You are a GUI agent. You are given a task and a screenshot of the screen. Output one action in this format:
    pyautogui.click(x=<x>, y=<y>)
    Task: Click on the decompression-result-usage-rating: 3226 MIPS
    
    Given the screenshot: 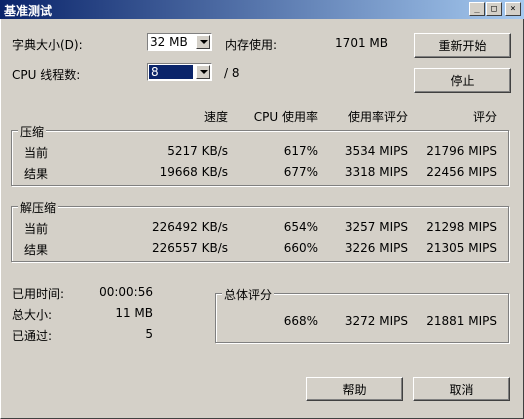 What is the action you would take?
    pyautogui.click(x=376, y=248)
    